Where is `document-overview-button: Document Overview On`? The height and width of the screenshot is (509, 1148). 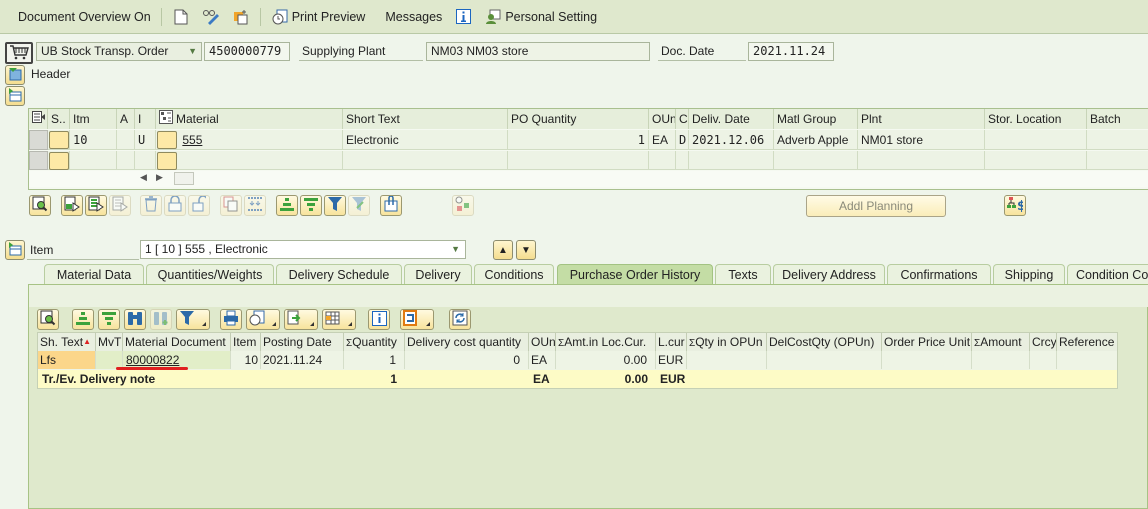 document-overview-button: Document Overview On is located at coordinates (84, 17).